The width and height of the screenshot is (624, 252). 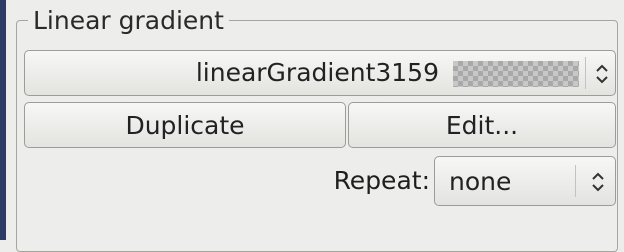 I want to click on repeat-label: Repeat:, so click(x=381, y=180).